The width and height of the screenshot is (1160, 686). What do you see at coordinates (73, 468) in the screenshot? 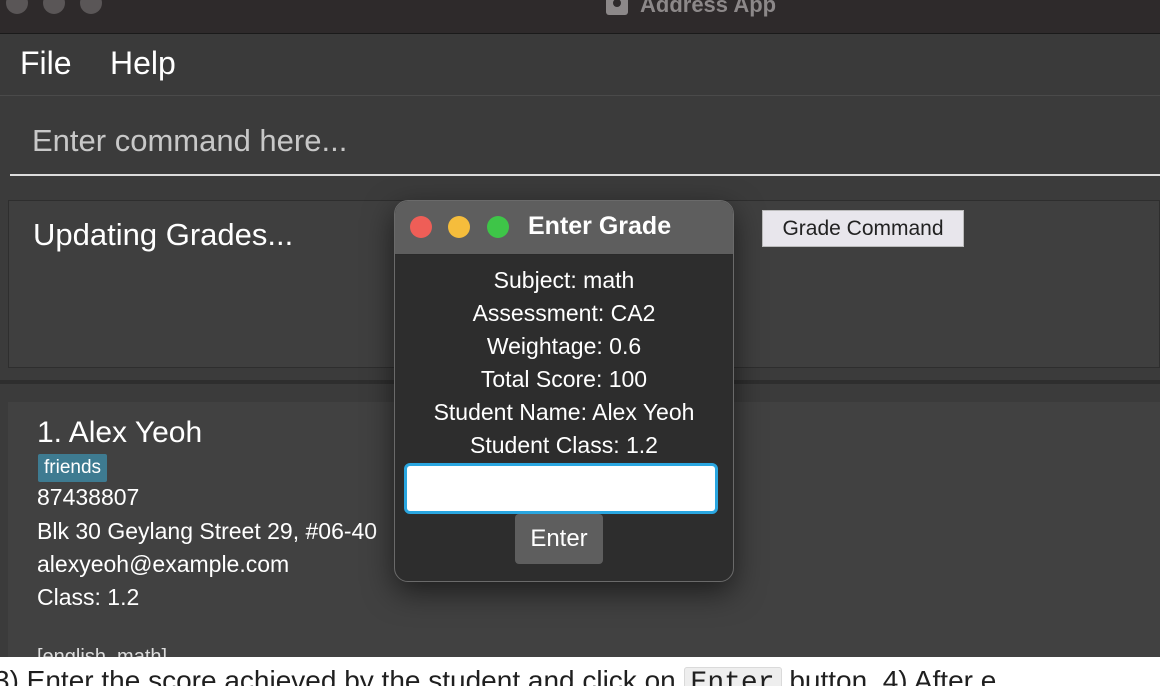
I see `tag-badge: friends` at bounding box center [73, 468].